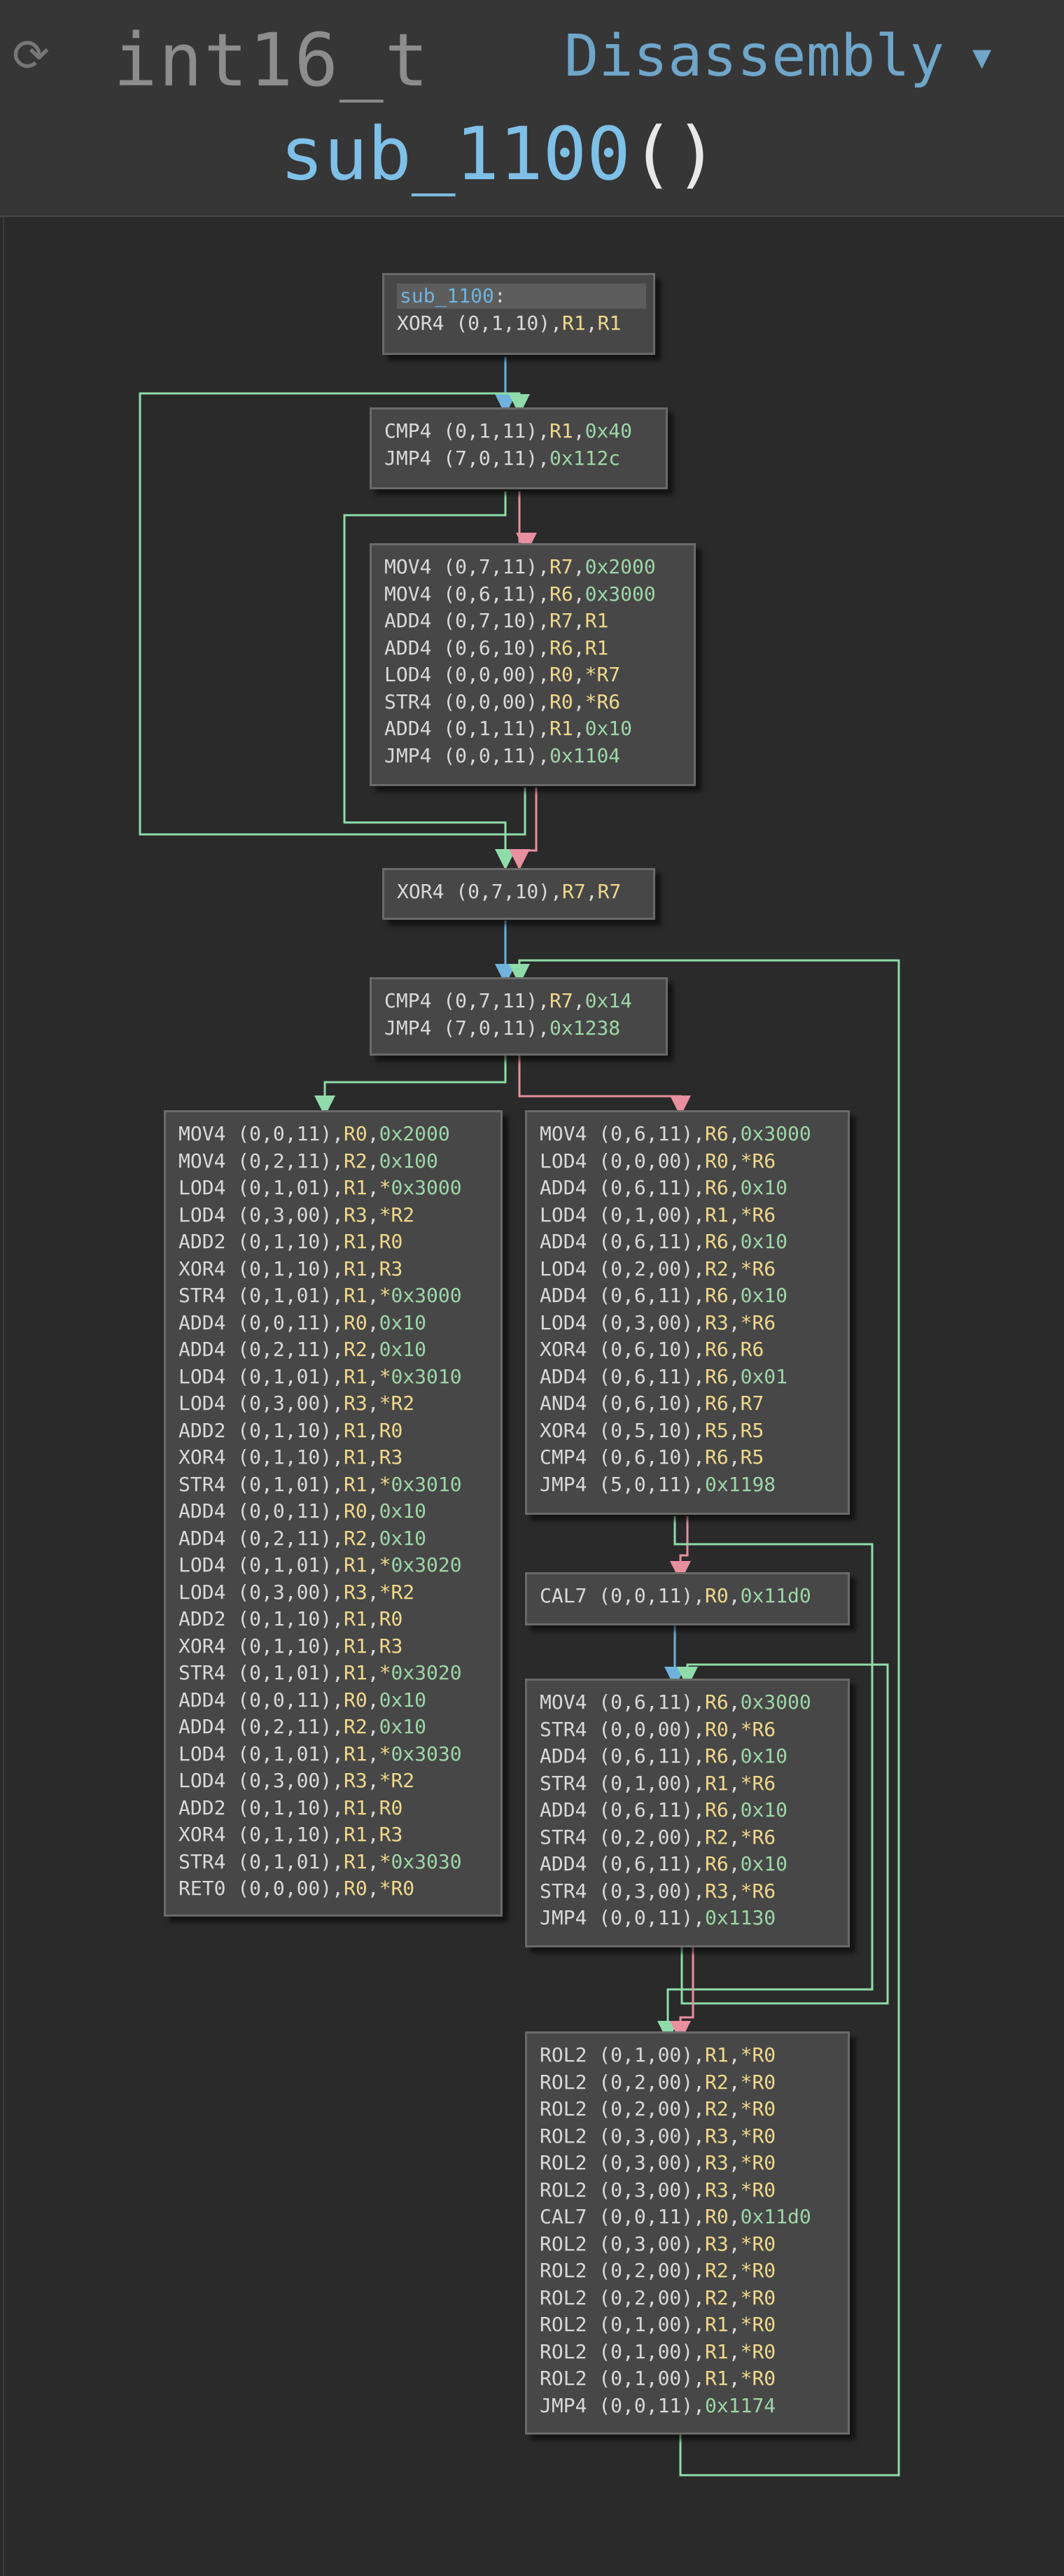 This screenshot has width=1064, height=2576. What do you see at coordinates (339, 1161) in the screenshot?
I see `instruction-line: MOV4 (0,2,11),R2,0x100` at bounding box center [339, 1161].